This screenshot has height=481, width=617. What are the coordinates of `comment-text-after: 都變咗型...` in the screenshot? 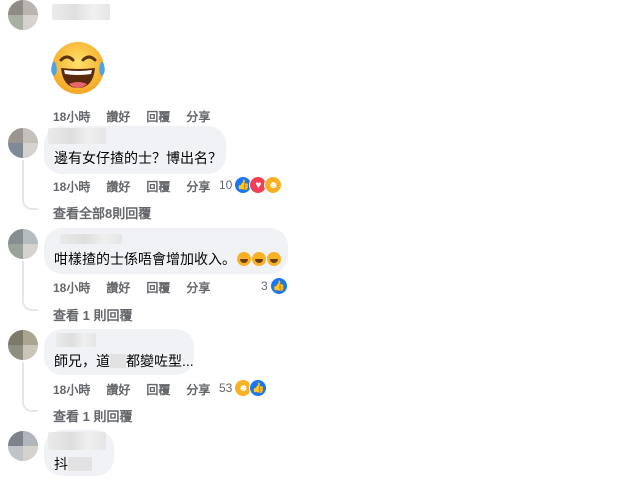 It's located at (160, 361).